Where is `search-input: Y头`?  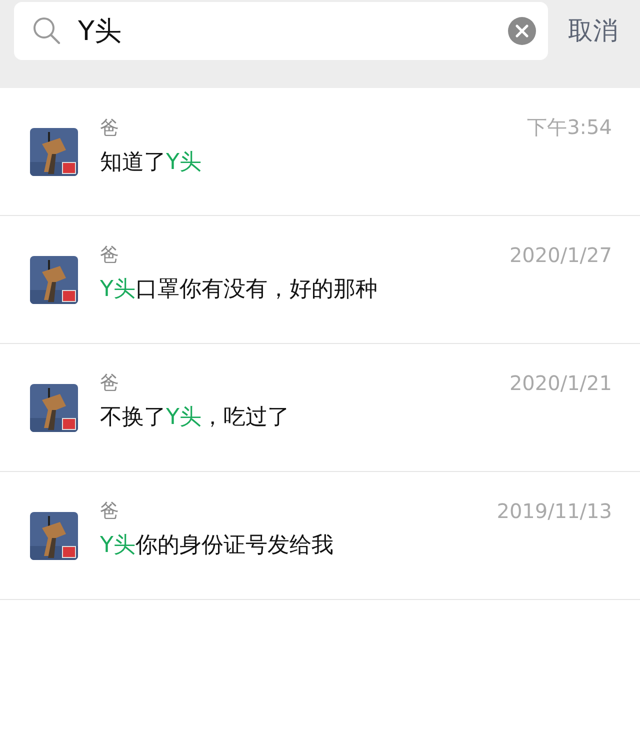
search-input: Y头 is located at coordinates (285, 31).